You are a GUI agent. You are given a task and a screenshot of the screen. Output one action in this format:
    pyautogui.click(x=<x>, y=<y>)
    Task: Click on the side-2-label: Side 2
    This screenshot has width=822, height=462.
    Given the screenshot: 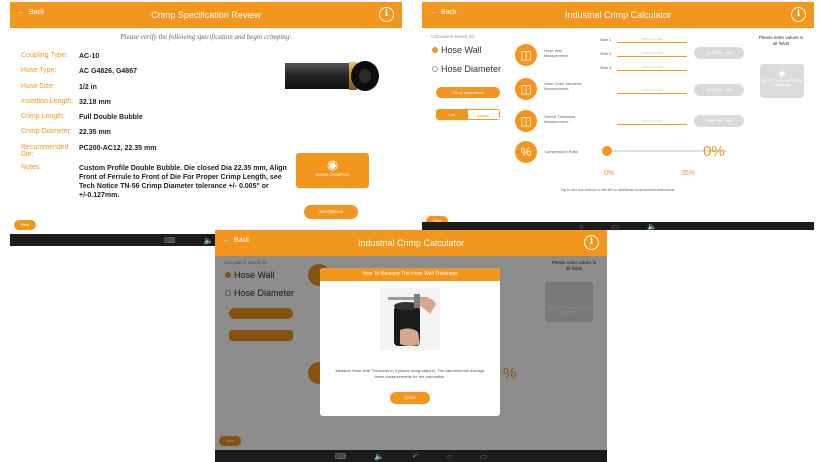 What is the action you would take?
    pyautogui.click(x=606, y=53)
    